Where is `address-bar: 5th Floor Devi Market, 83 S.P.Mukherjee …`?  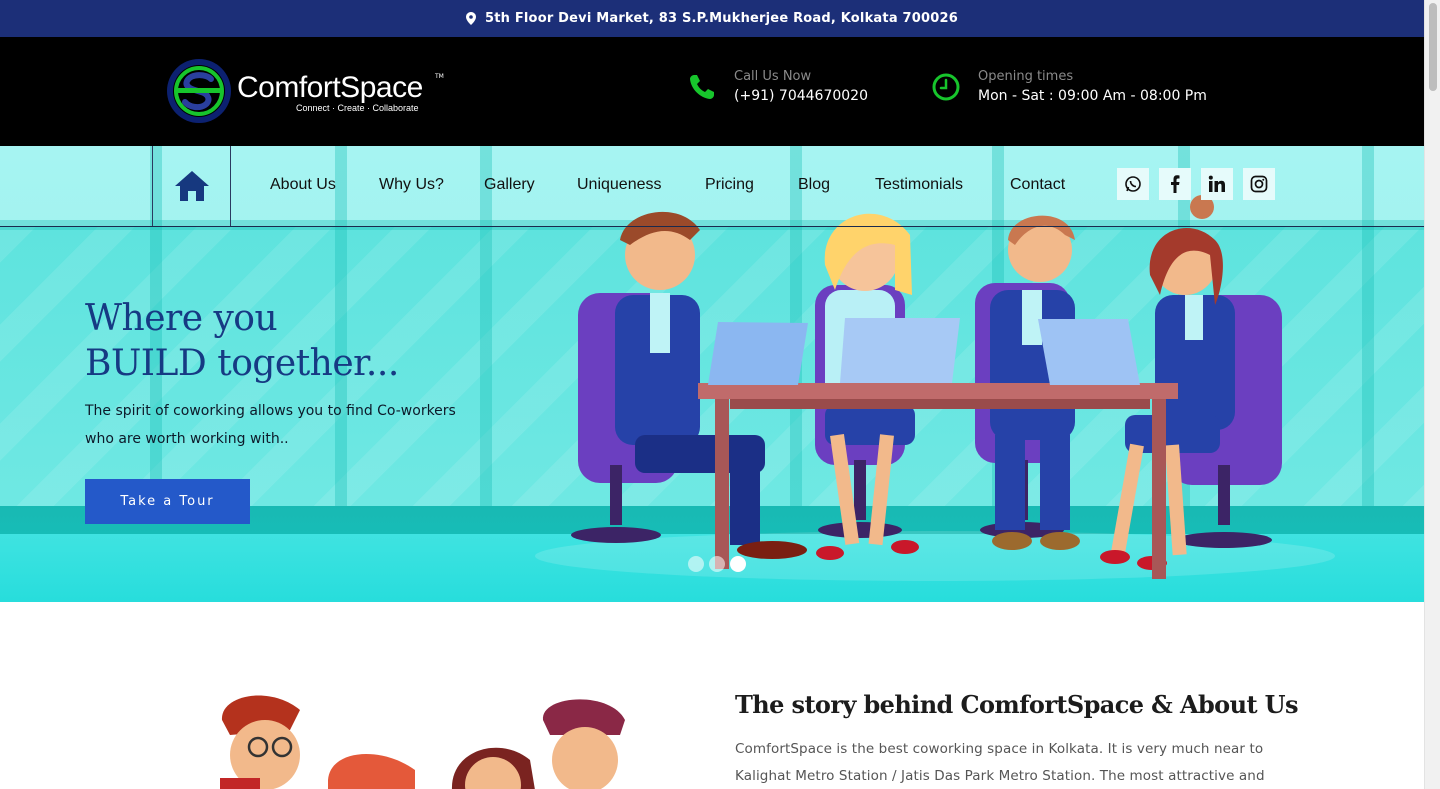 address-bar: 5th Floor Devi Market, 83 S.P.Mukherjee … is located at coordinates (712, 18).